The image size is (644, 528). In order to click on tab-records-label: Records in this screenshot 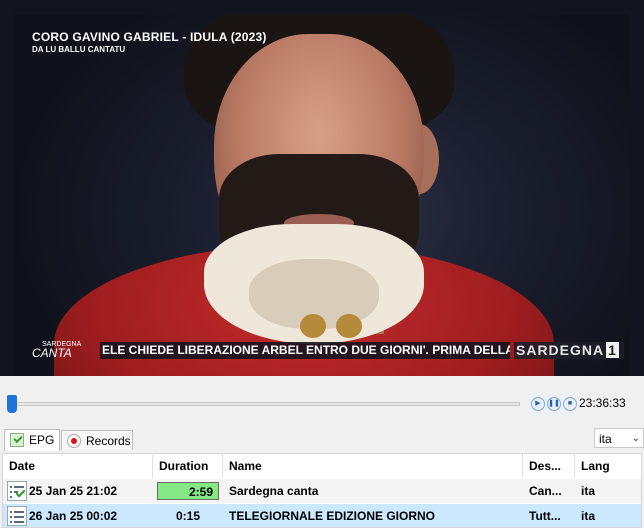, I will do `click(108, 441)`.